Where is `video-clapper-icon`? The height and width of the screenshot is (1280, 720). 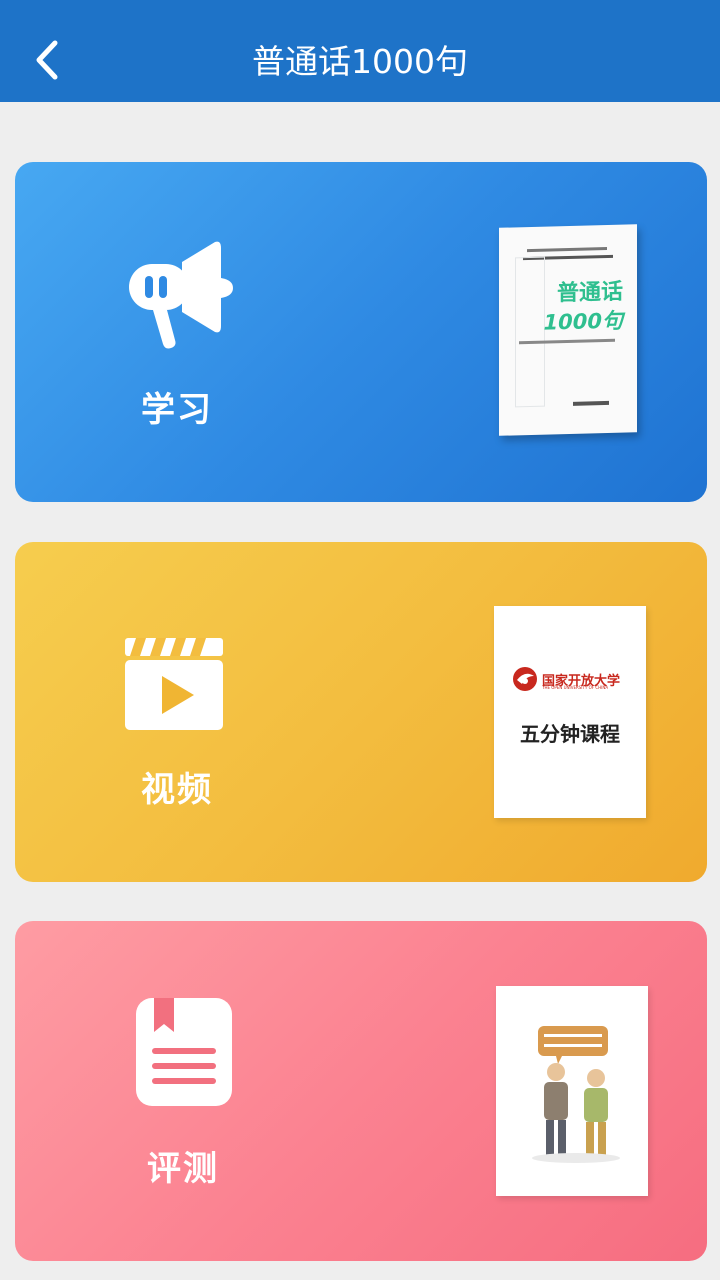 video-clapper-icon is located at coordinates (174, 684).